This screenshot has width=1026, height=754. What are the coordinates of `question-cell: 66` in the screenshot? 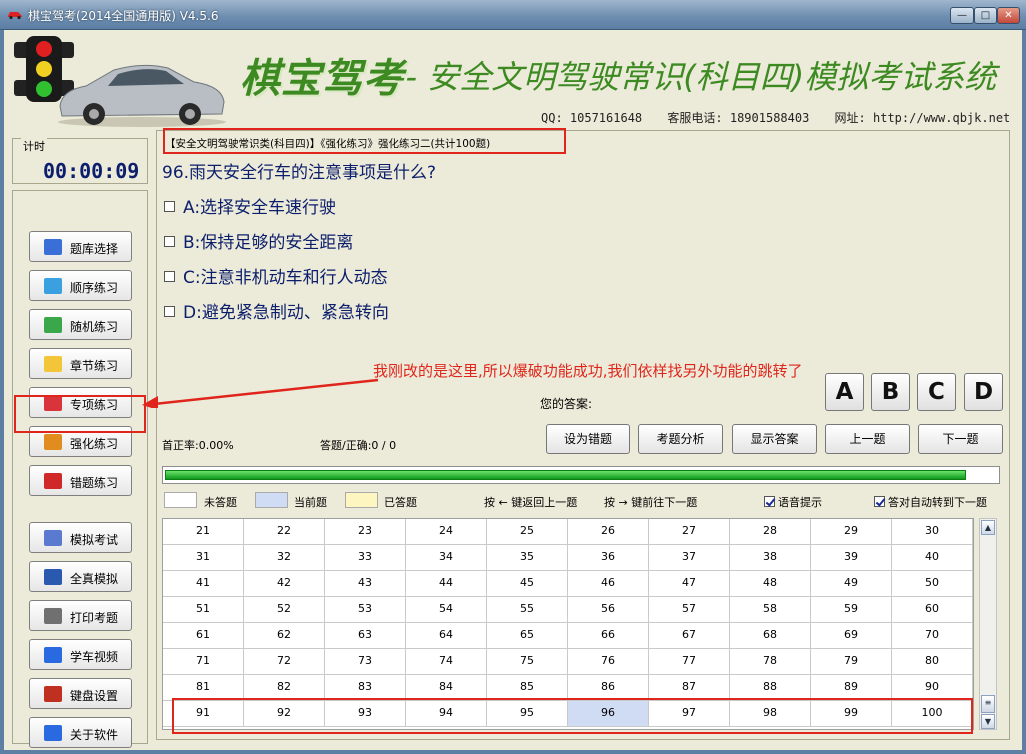 It's located at (608, 636).